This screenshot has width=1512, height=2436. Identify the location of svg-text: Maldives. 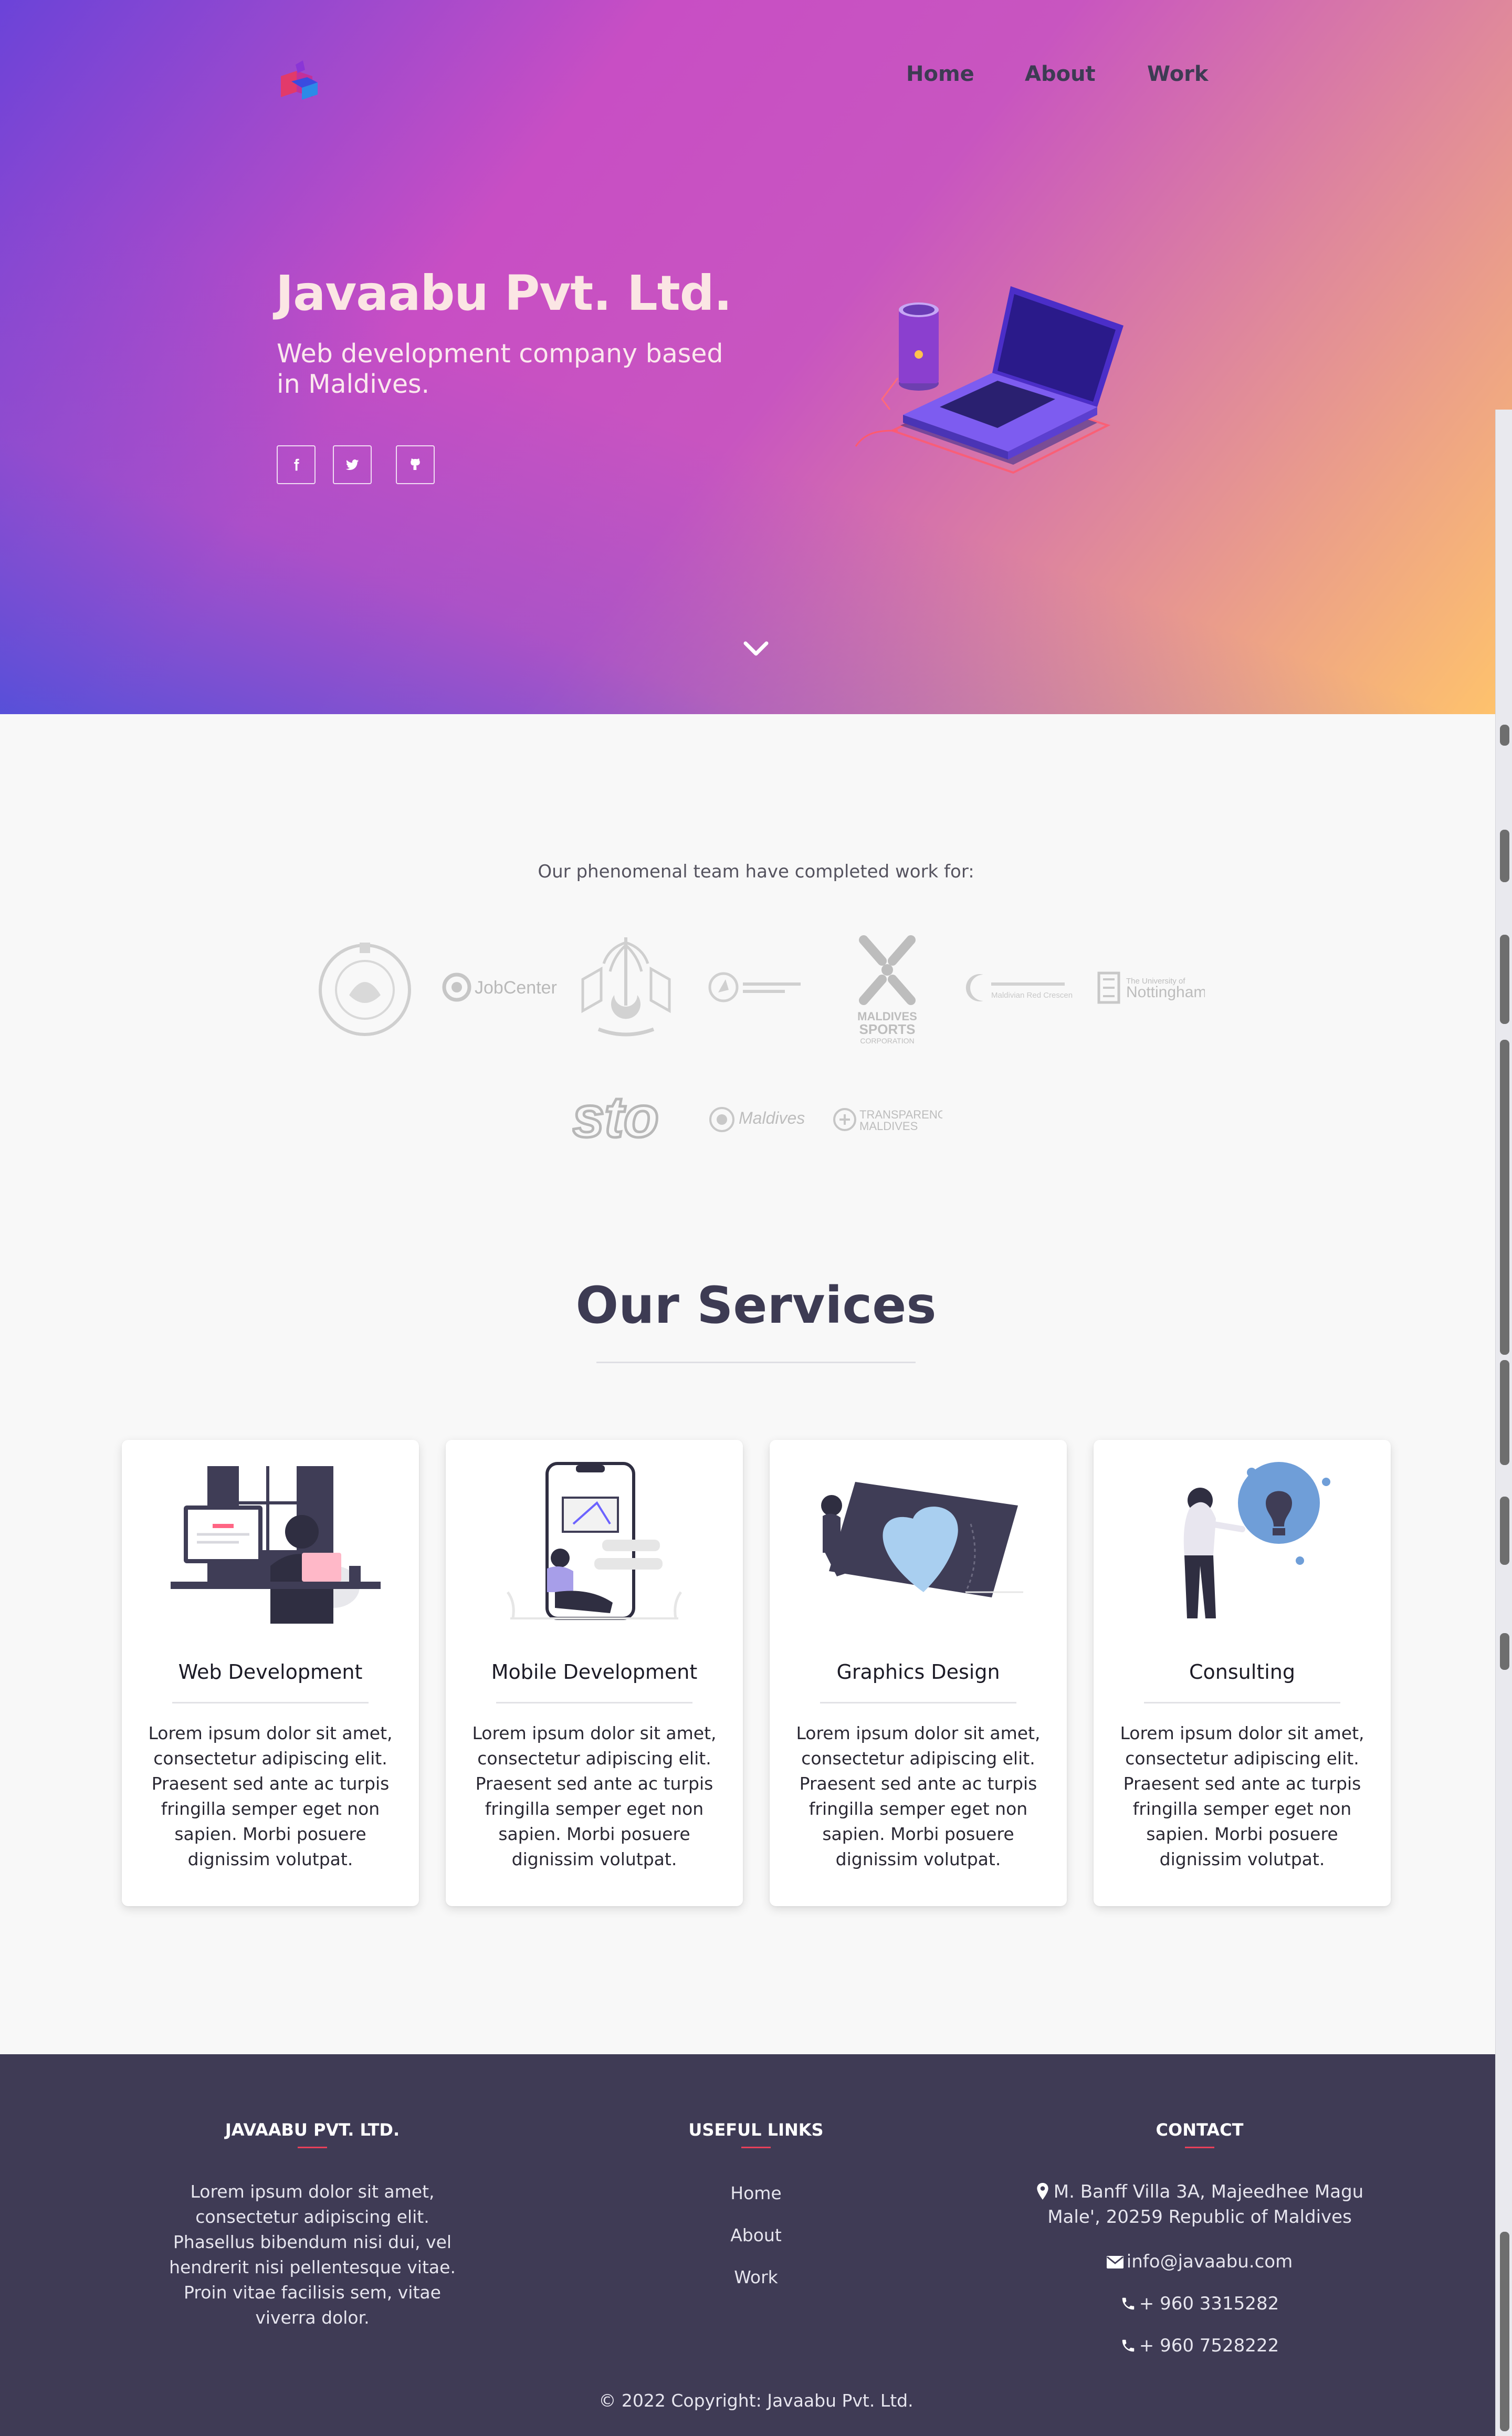
(772, 1118).